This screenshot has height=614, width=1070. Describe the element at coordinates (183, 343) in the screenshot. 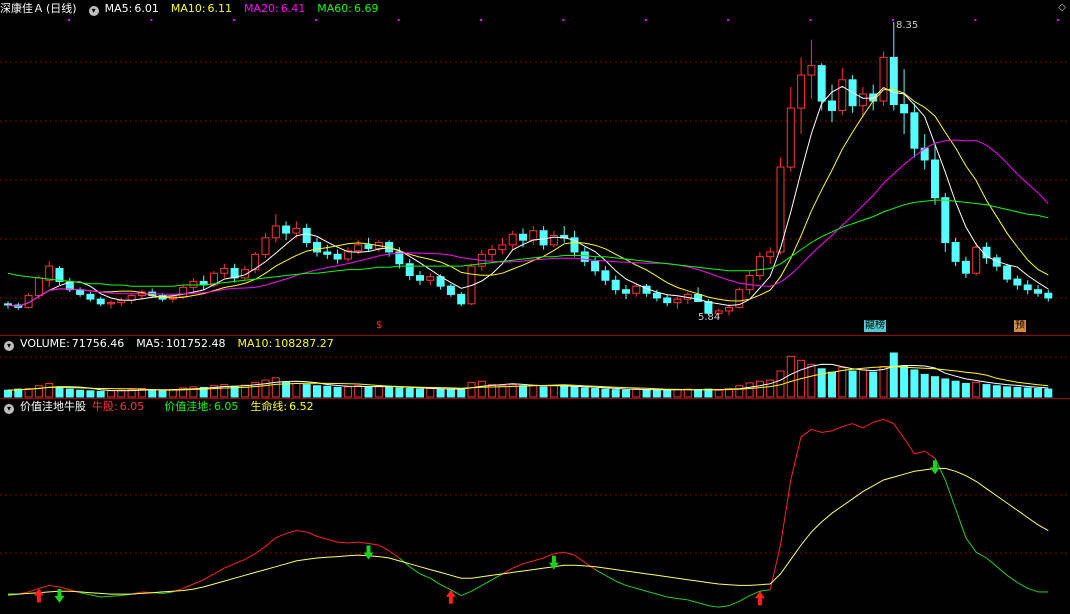

I see `vol-ma5: MA5: 101752.48` at that location.